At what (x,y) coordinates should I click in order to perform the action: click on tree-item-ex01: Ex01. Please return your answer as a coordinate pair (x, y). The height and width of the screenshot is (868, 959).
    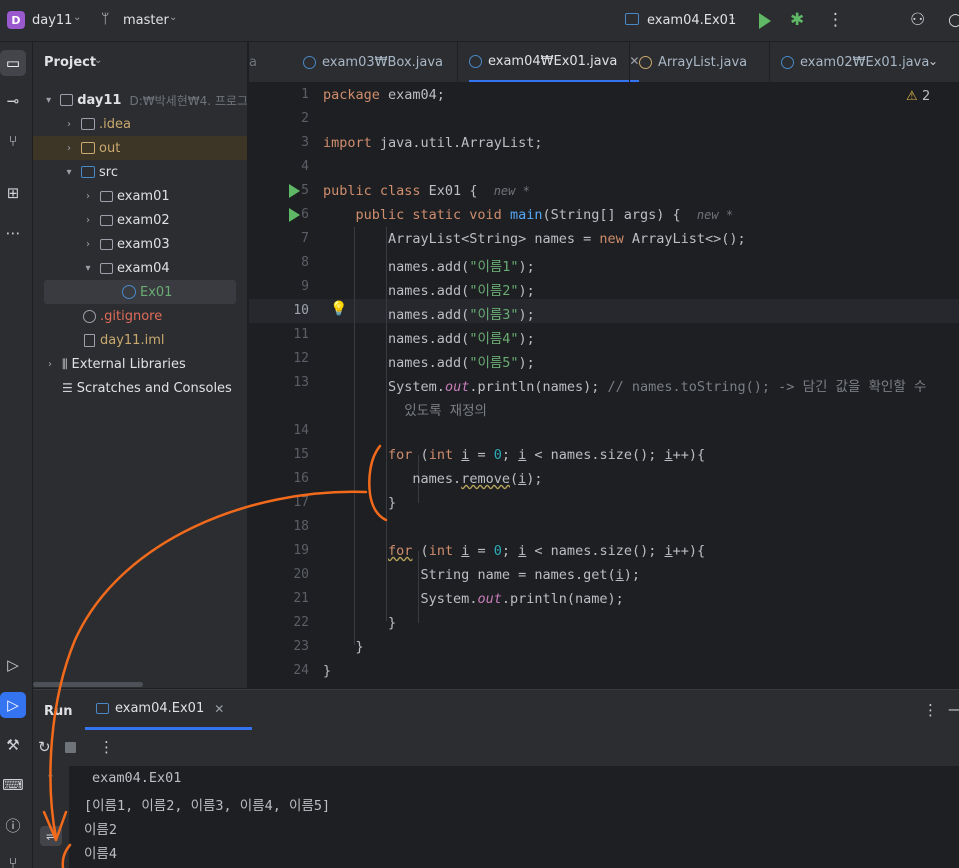
    Looking at the image, I should click on (140, 292).